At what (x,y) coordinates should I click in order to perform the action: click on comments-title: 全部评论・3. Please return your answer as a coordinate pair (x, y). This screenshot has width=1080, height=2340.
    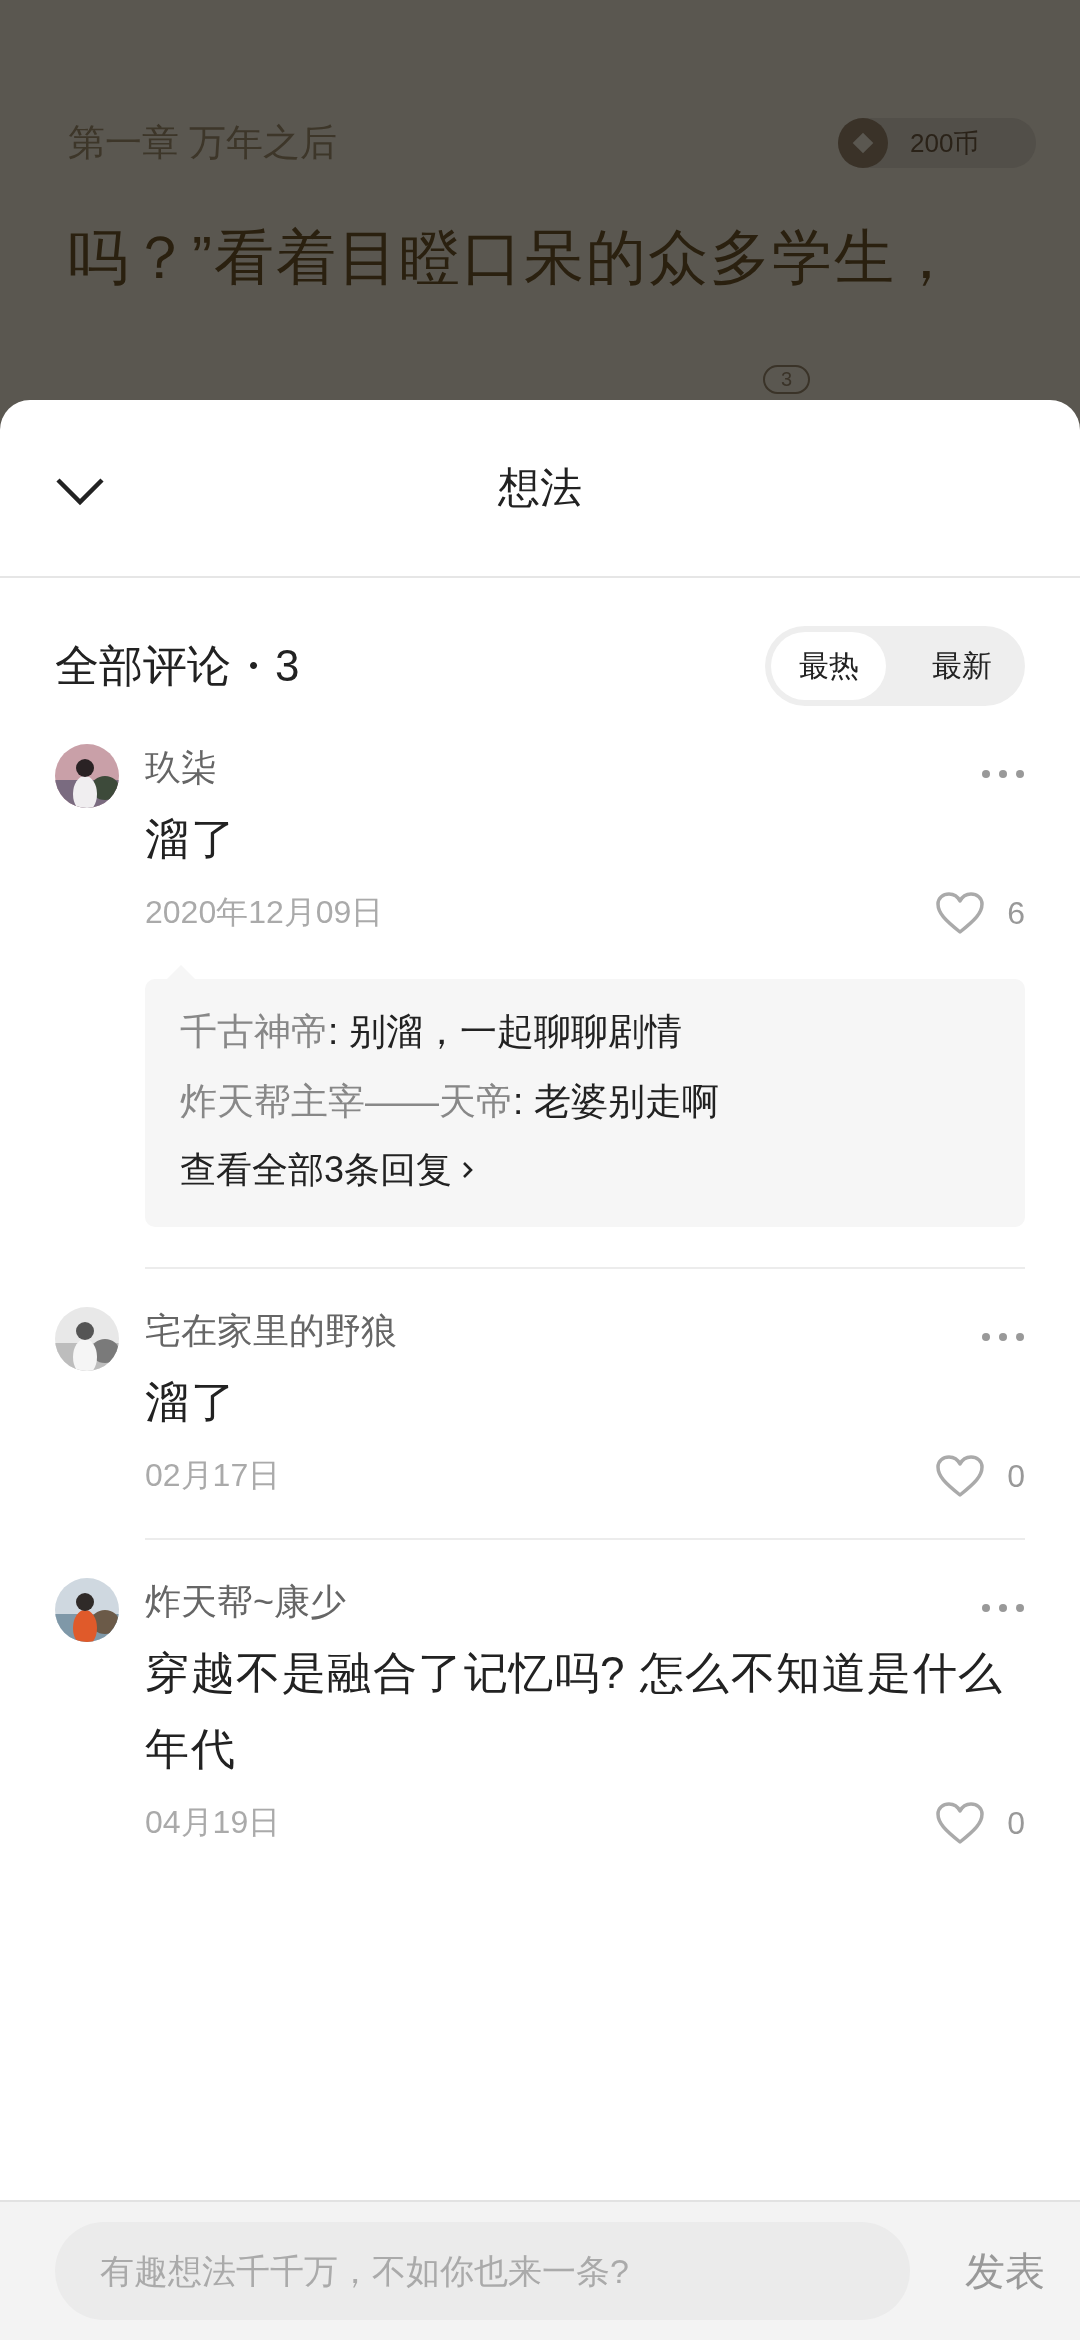
    Looking at the image, I should click on (177, 665).